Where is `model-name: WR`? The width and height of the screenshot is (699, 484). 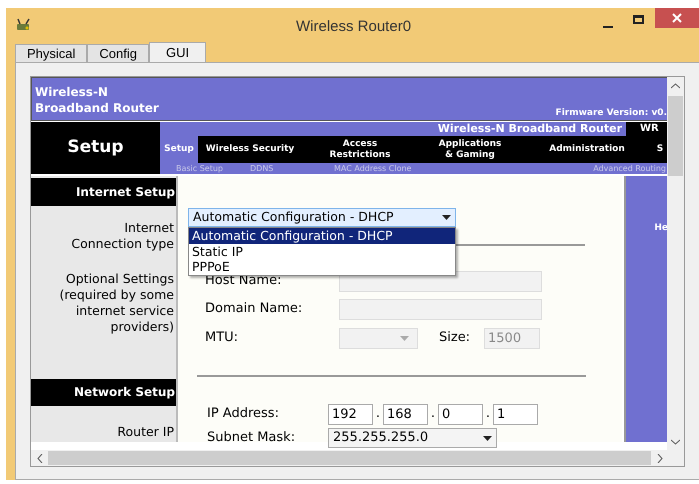 model-name: WR is located at coordinates (647, 129).